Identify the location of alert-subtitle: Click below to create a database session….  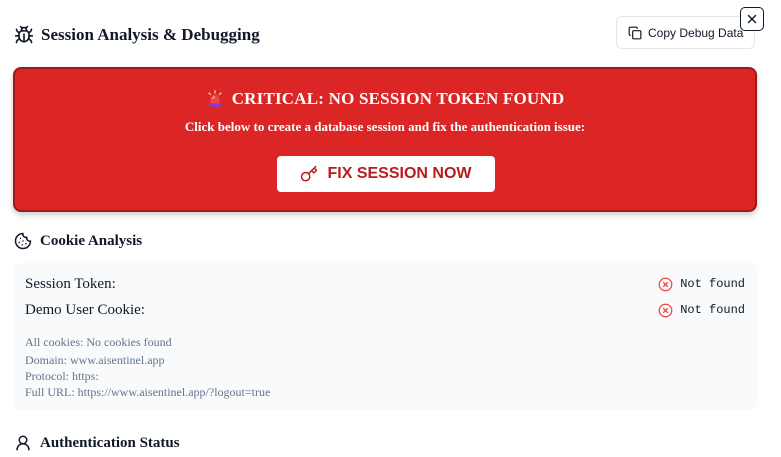
(385, 126).